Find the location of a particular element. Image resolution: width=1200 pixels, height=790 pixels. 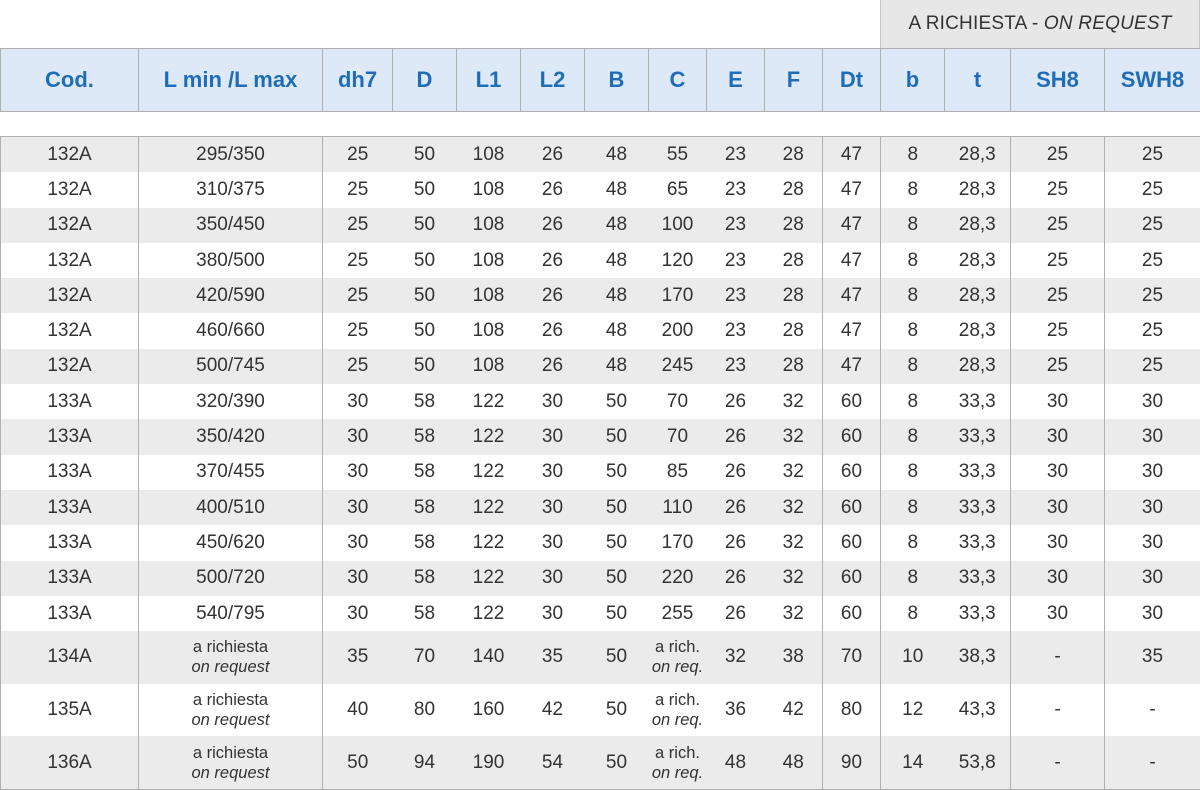

column-header-swh8: SWH8 is located at coordinates (1152, 80).